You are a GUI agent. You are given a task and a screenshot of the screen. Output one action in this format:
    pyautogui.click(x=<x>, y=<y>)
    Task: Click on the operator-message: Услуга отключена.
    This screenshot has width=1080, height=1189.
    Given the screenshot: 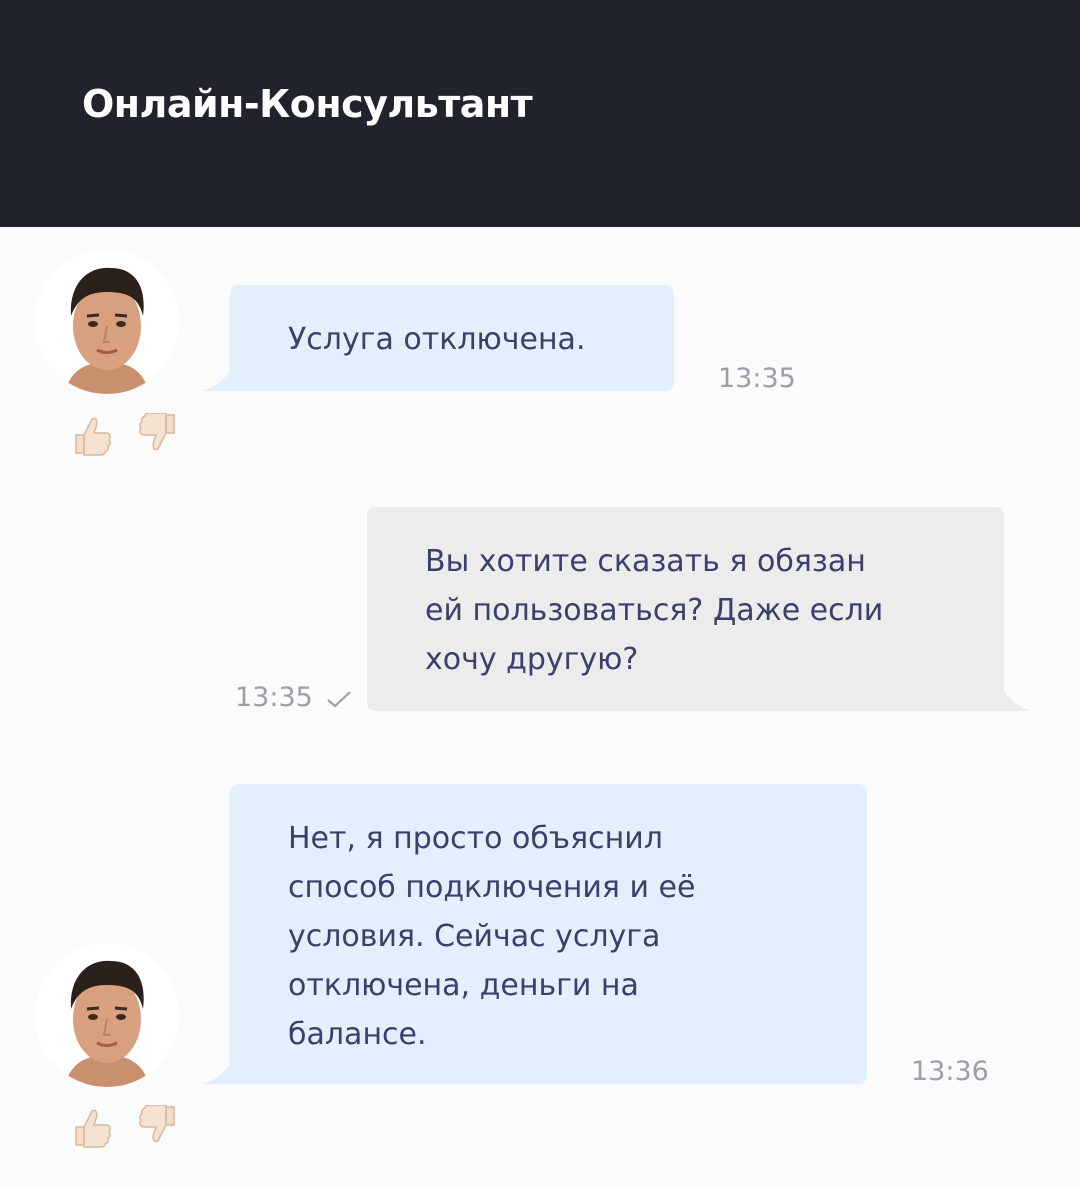 What is the action you would take?
    pyautogui.click(x=452, y=338)
    